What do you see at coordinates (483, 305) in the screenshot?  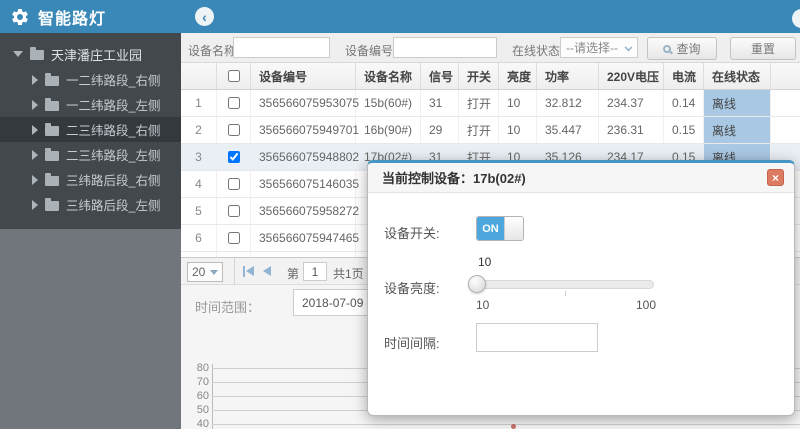 I see `brightness-min-label: 10` at bounding box center [483, 305].